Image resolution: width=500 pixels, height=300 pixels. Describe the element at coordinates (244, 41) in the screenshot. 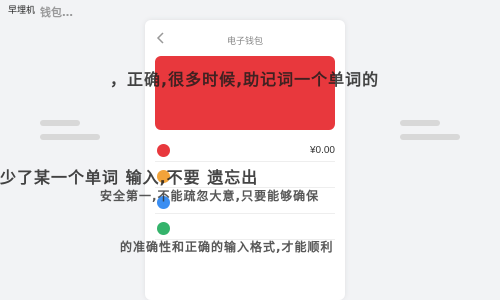

I see `page-title: 电子钱包` at that location.